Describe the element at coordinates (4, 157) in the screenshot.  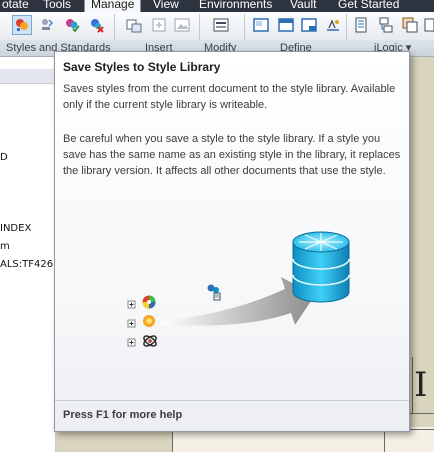
I see `browser-text-line: D` at that location.